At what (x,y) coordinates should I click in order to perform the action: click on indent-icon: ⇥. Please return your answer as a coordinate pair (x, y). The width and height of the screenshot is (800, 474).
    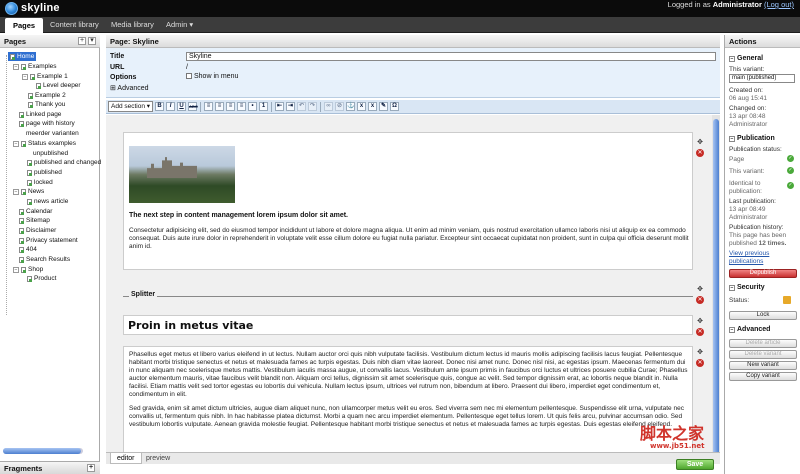
    Looking at the image, I should click on (291, 106).